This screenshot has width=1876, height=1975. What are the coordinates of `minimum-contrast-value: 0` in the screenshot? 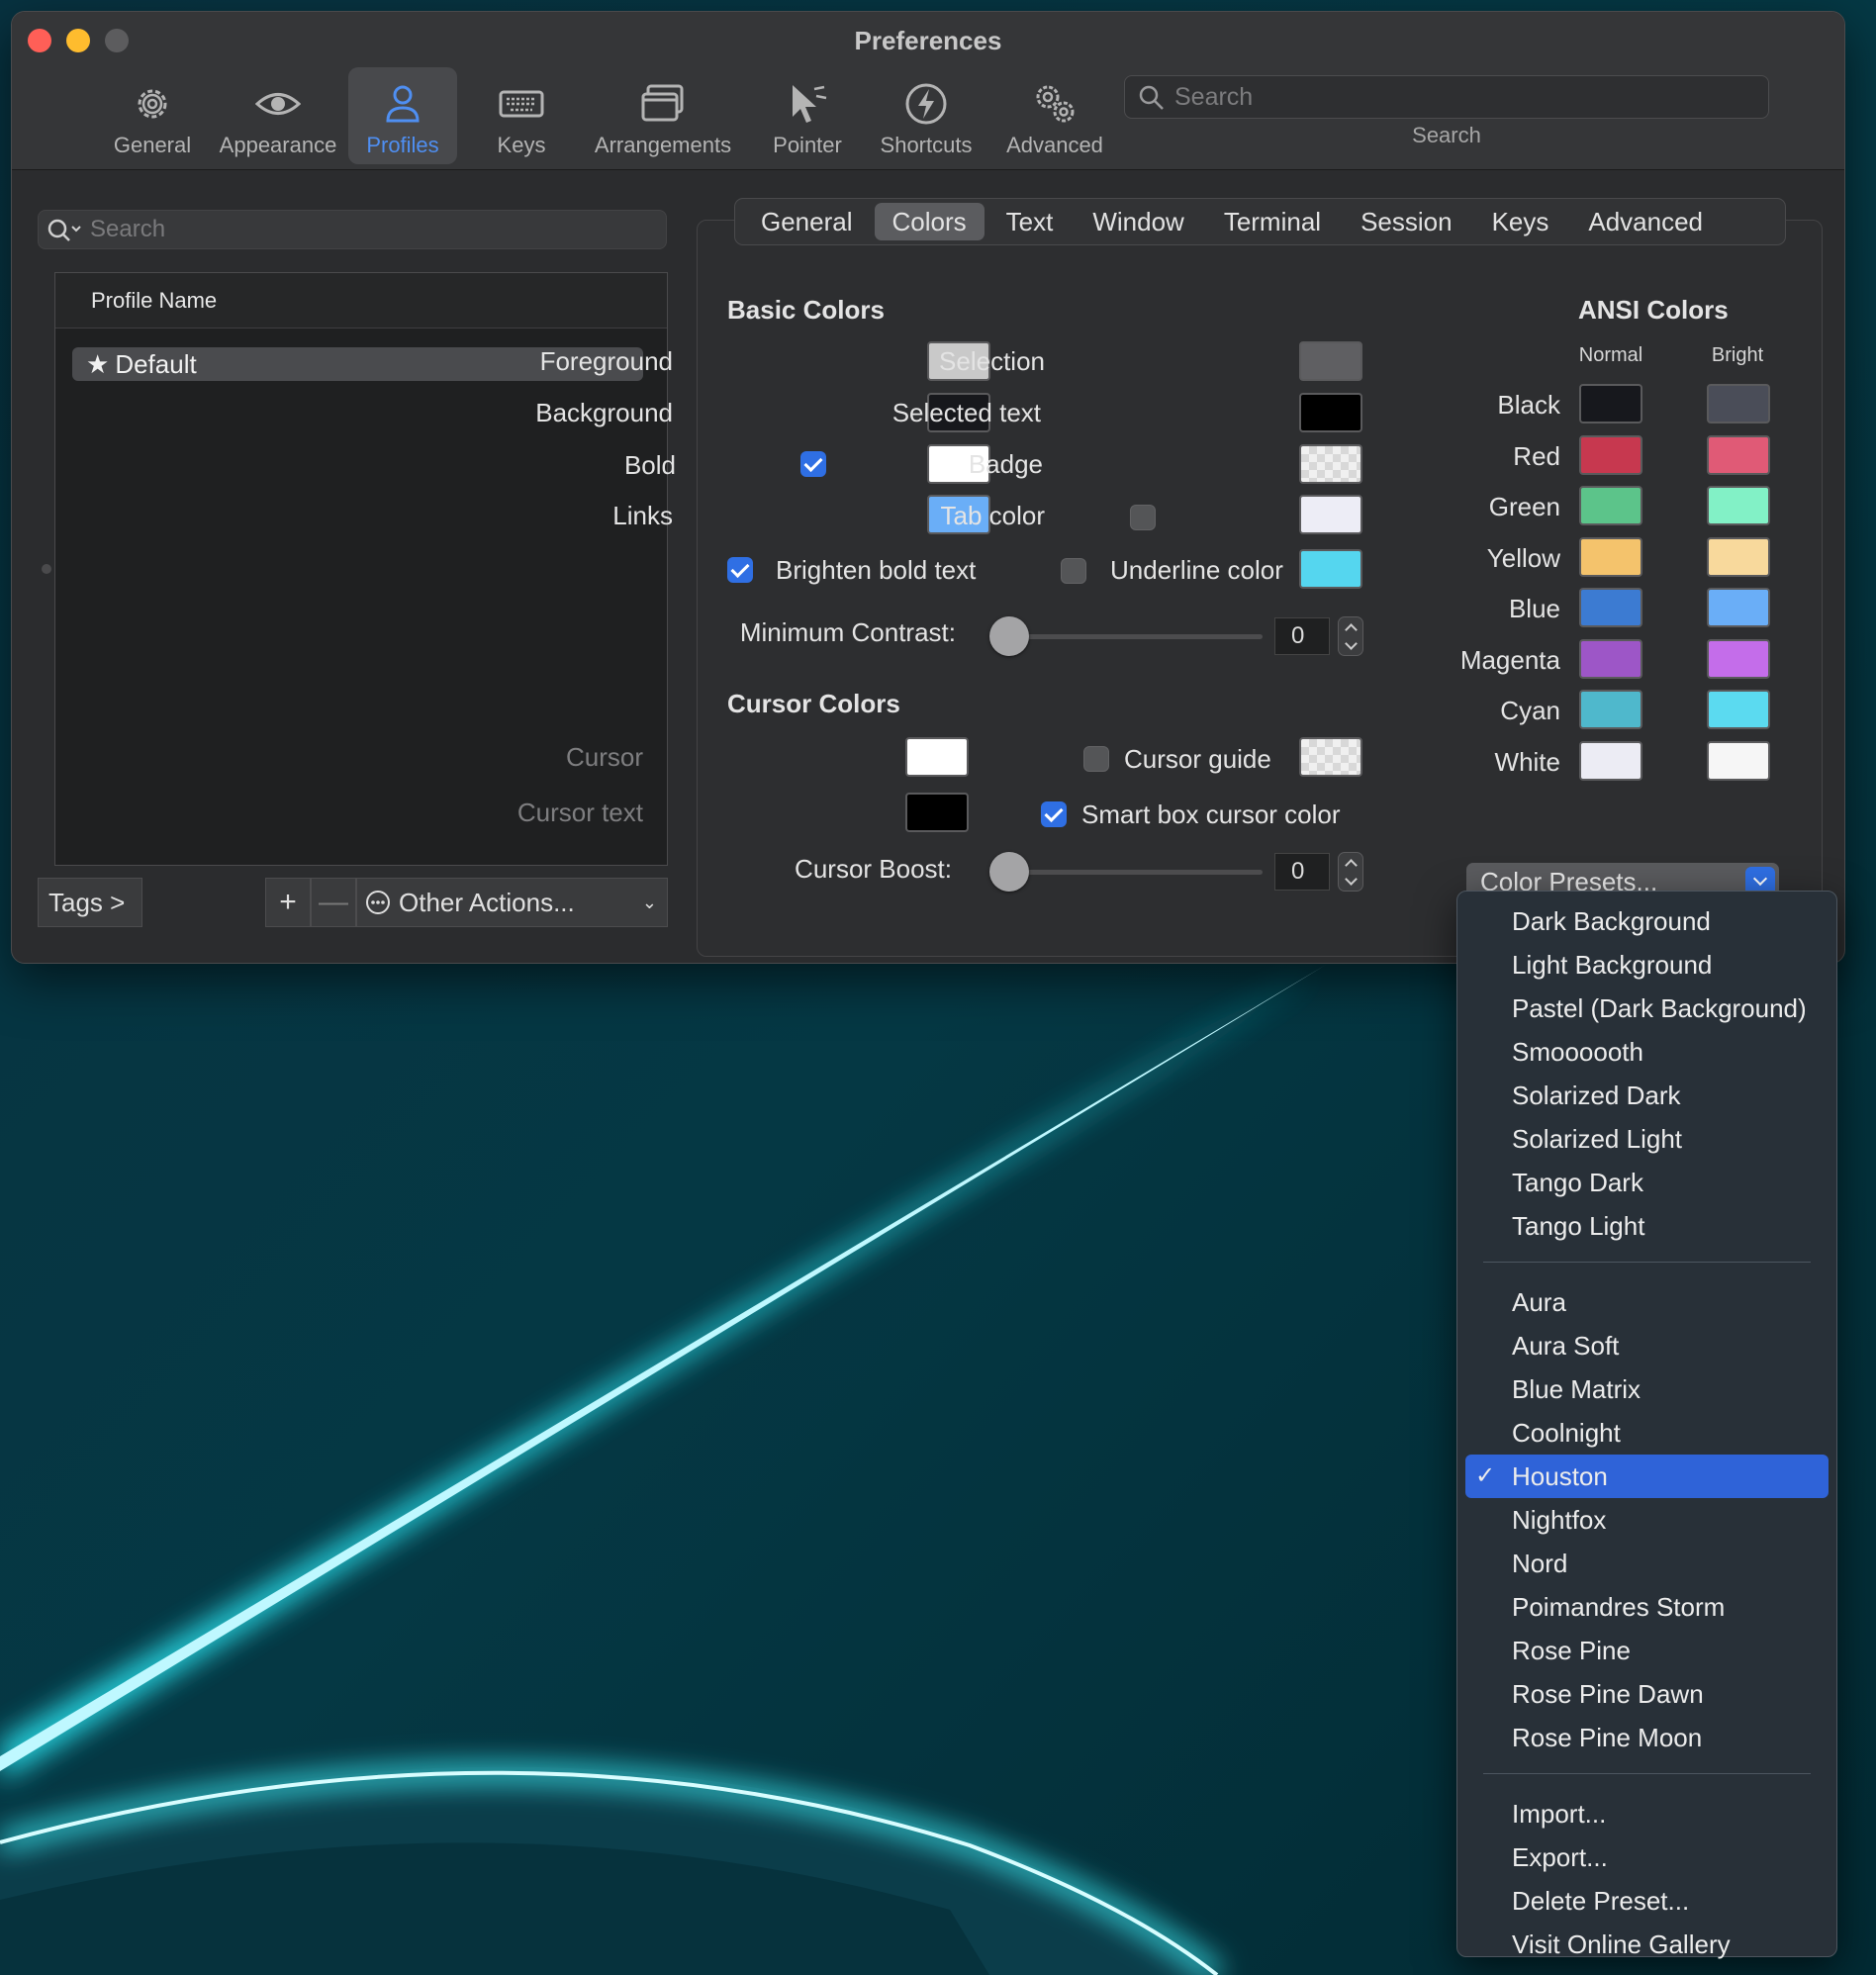 It's located at (1302, 636).